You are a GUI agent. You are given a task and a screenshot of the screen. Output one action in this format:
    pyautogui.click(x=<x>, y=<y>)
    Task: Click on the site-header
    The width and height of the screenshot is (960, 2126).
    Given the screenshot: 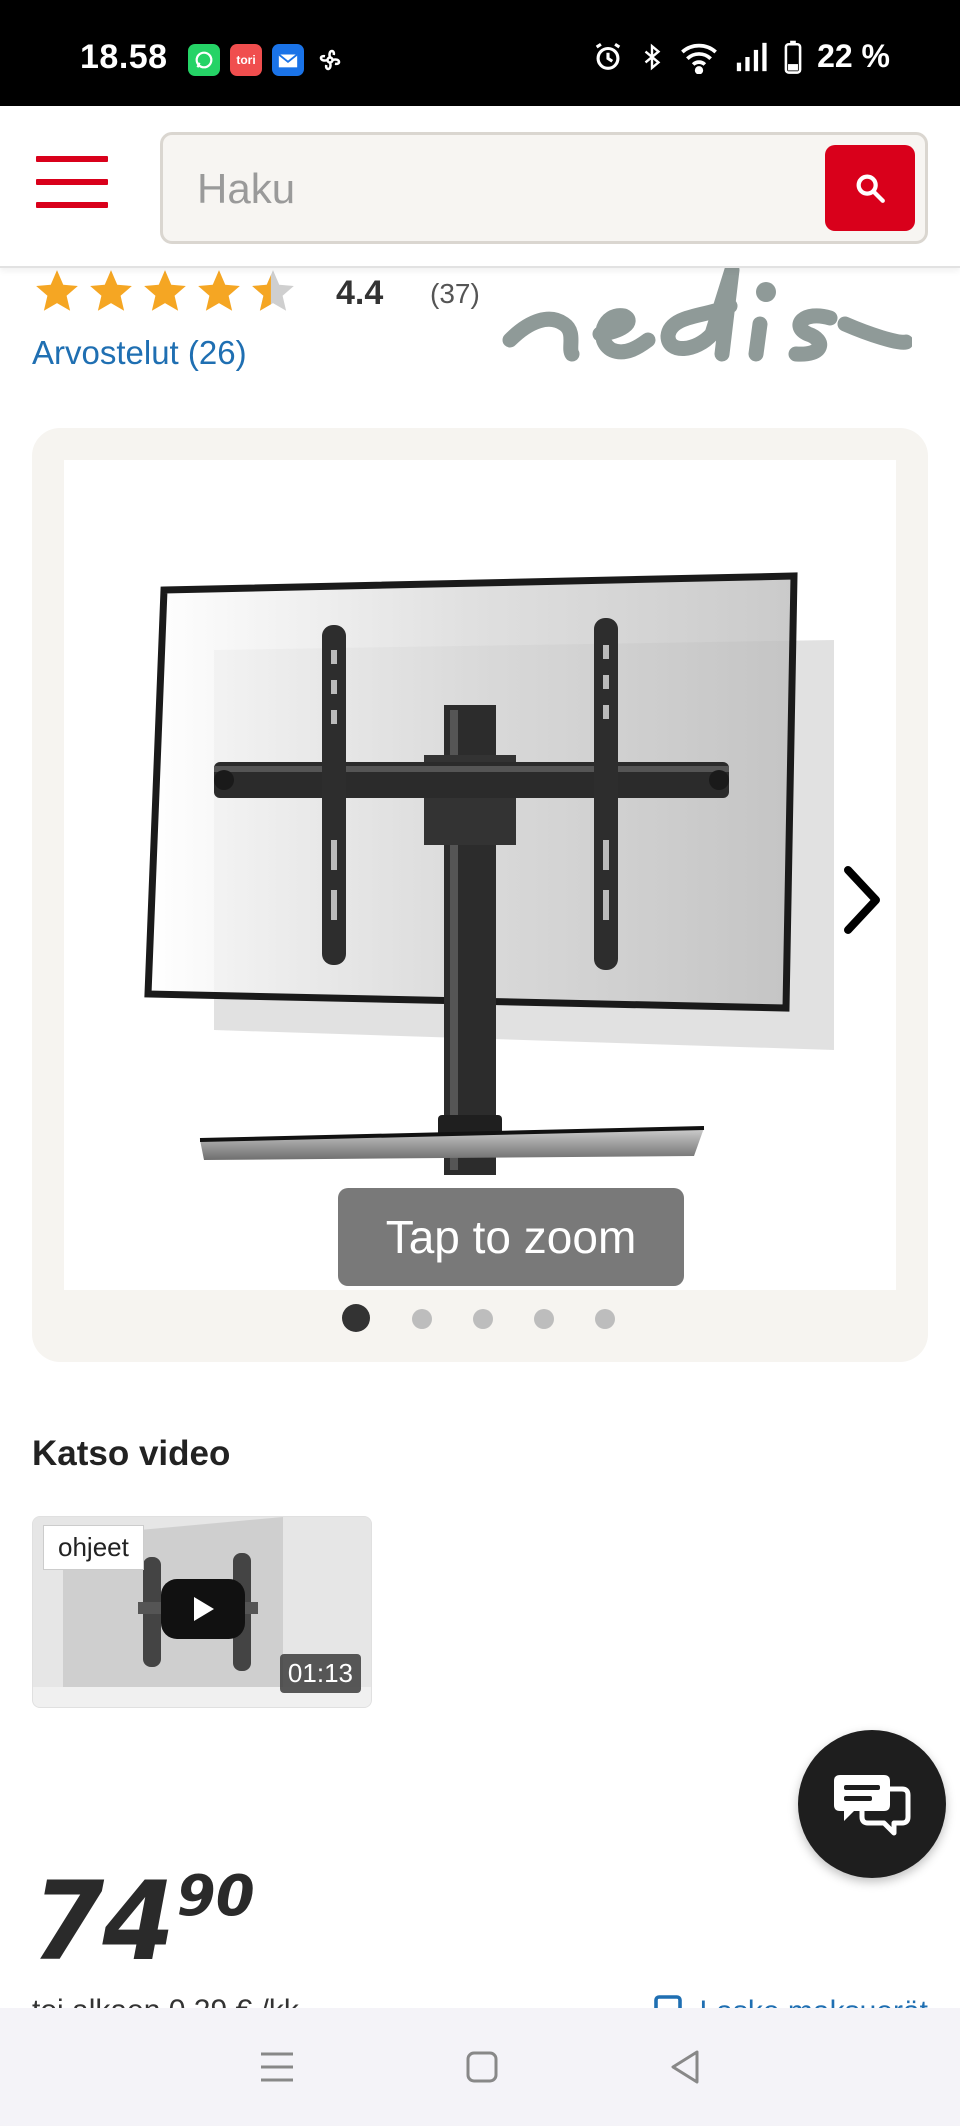 What is the action you would take?
    pyautogui.click(x=480, y=187)
    